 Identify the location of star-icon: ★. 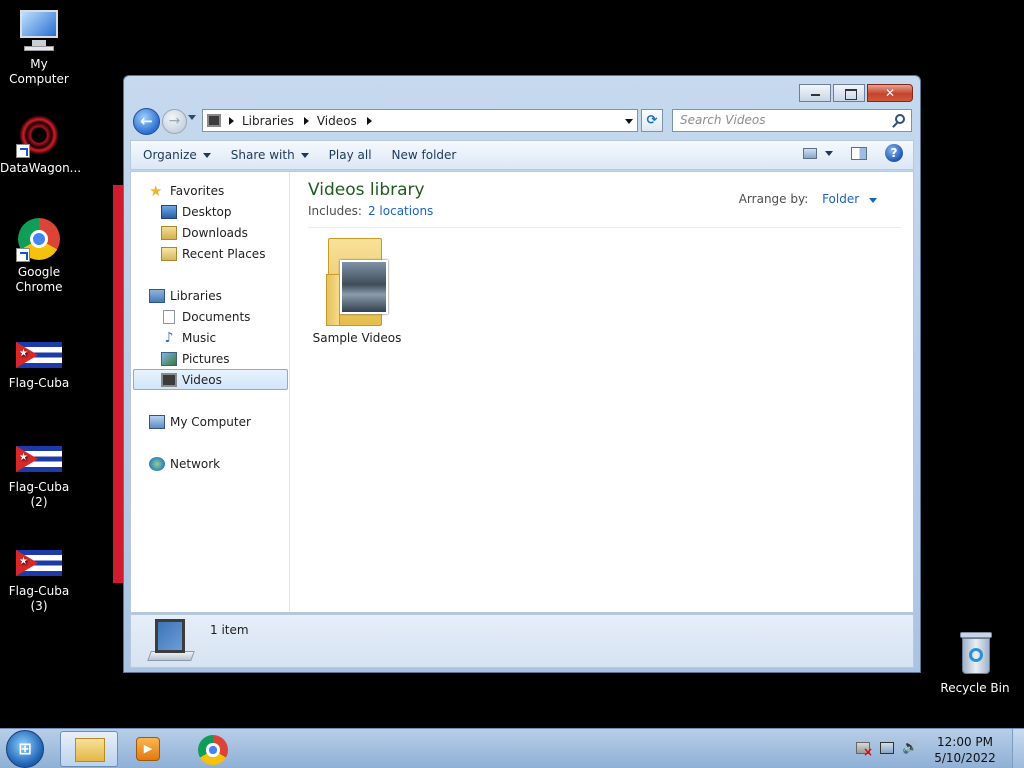
(156, 190).